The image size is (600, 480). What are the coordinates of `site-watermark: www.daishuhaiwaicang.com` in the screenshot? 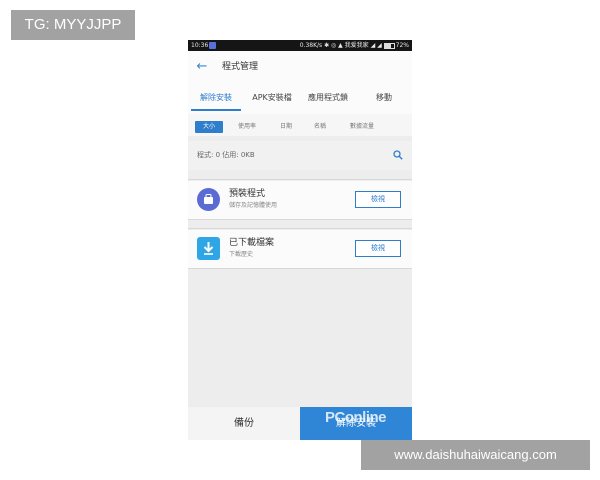 It's located at (475, 455).